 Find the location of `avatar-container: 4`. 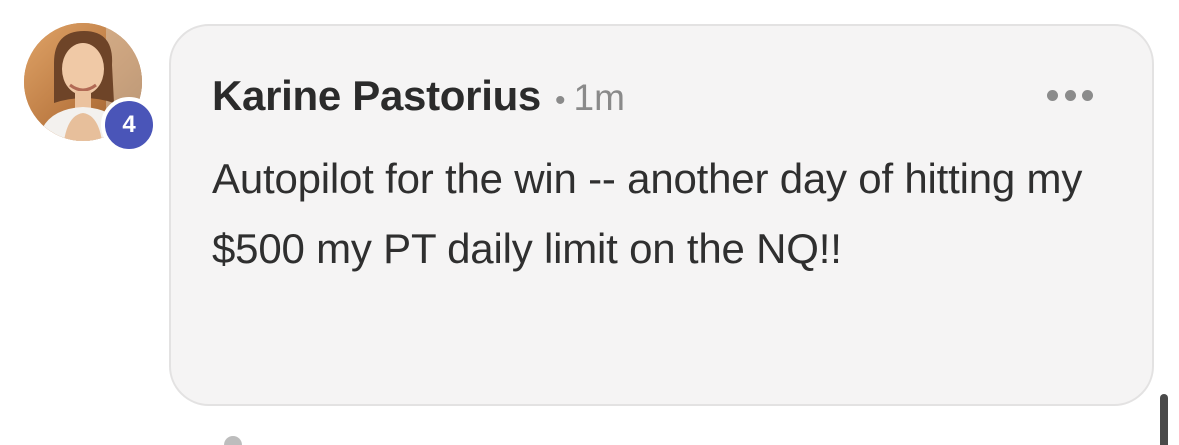

avatar-container: 4 is located at coordinates (90, 88).